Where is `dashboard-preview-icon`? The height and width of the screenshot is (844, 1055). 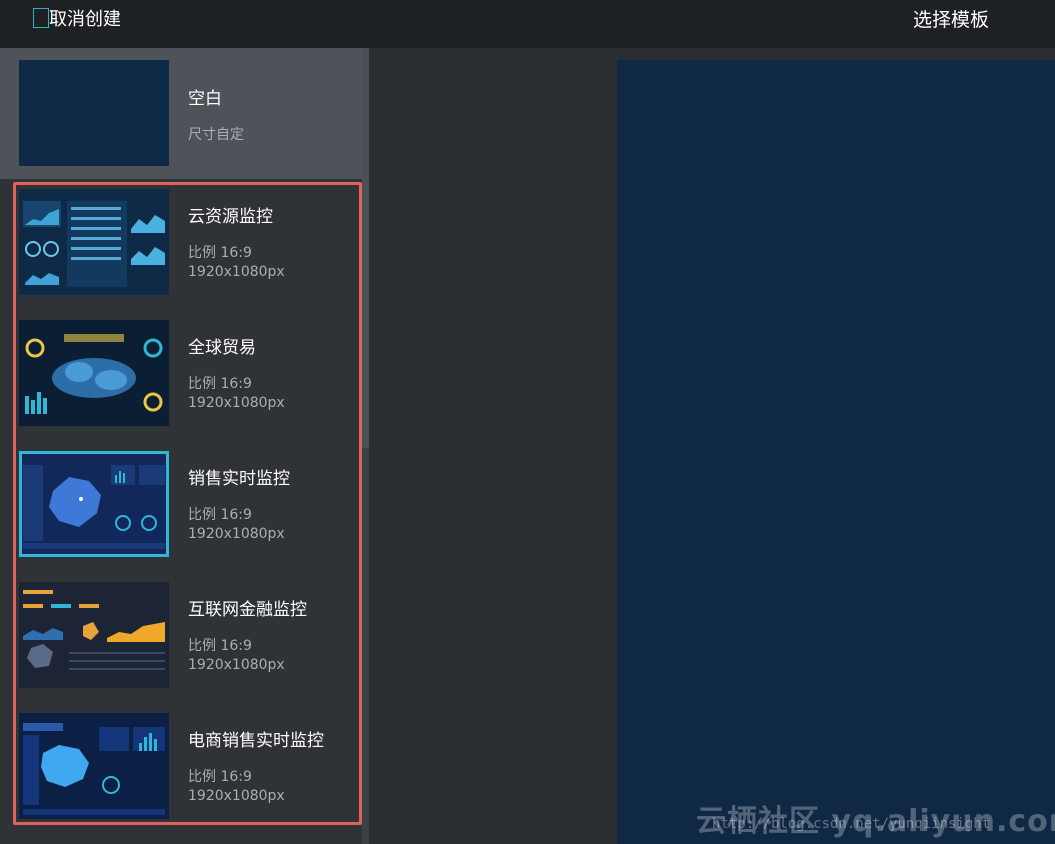 dashboard-preview-icon is located at coordinates (94, 242).